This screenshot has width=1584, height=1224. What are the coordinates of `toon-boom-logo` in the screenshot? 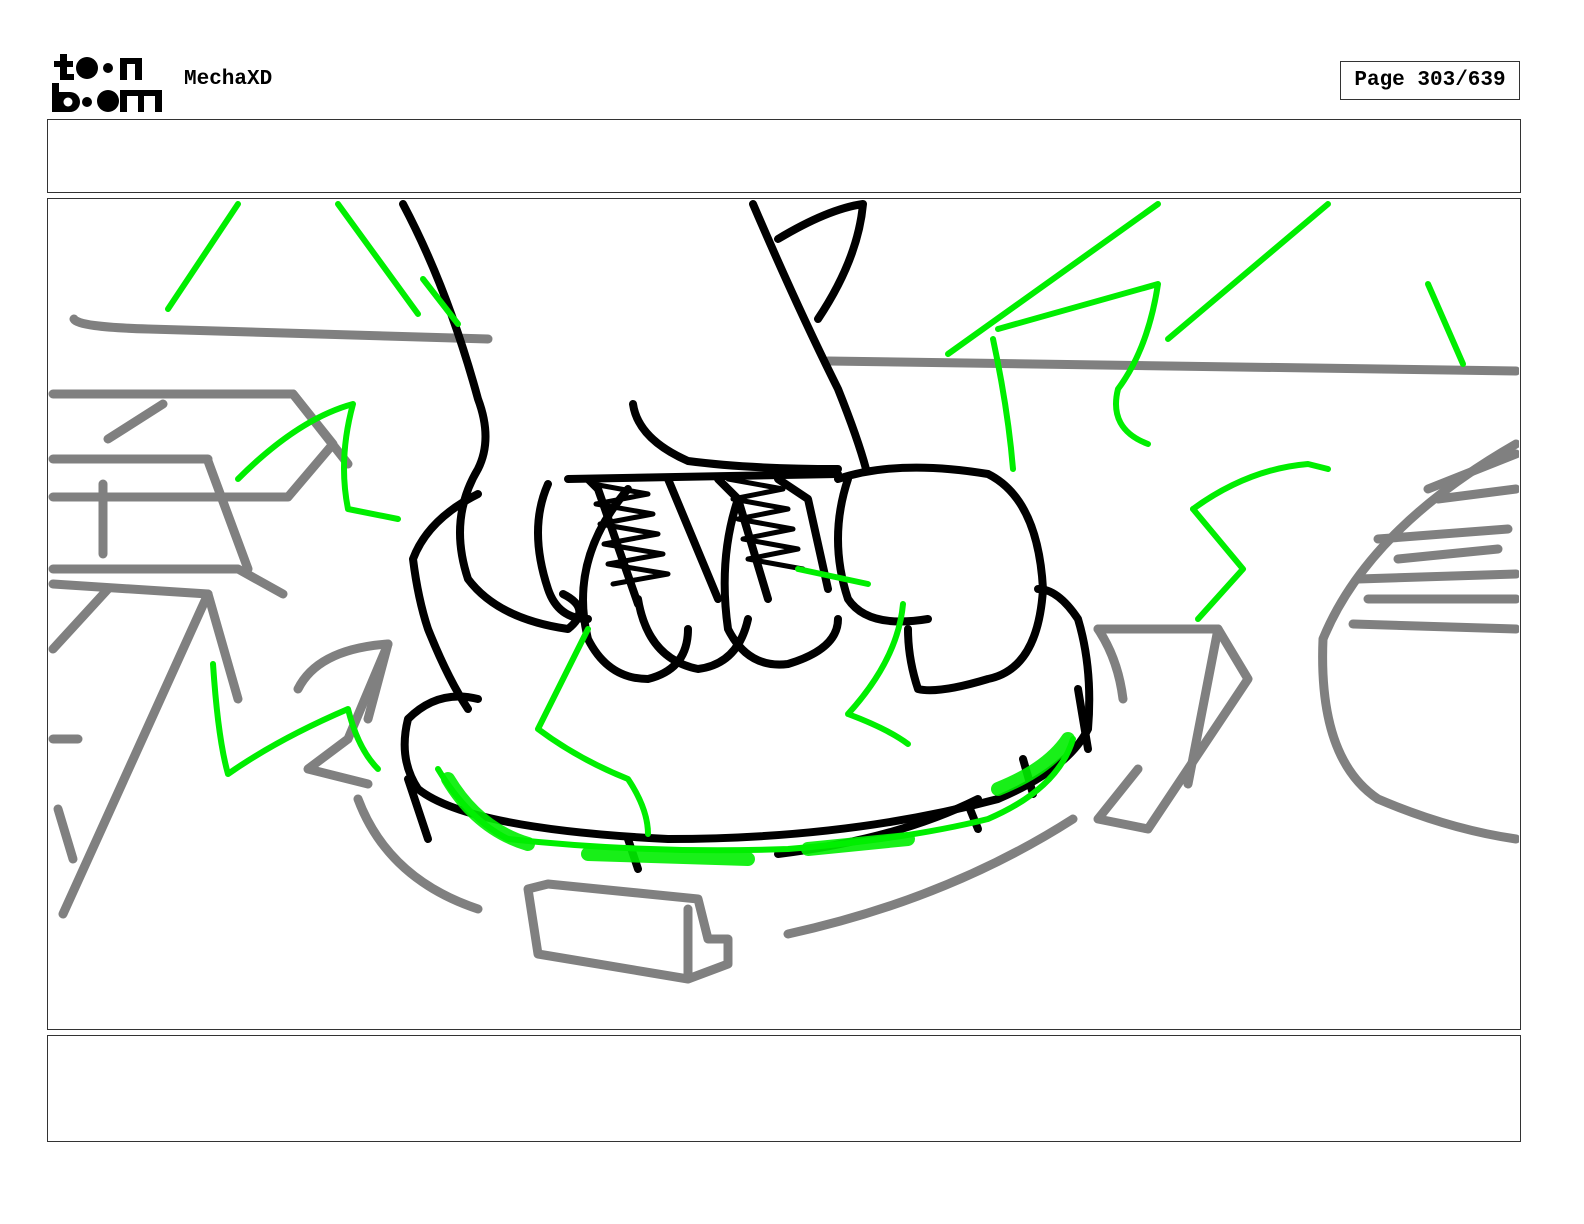 It's located at (107, 83).